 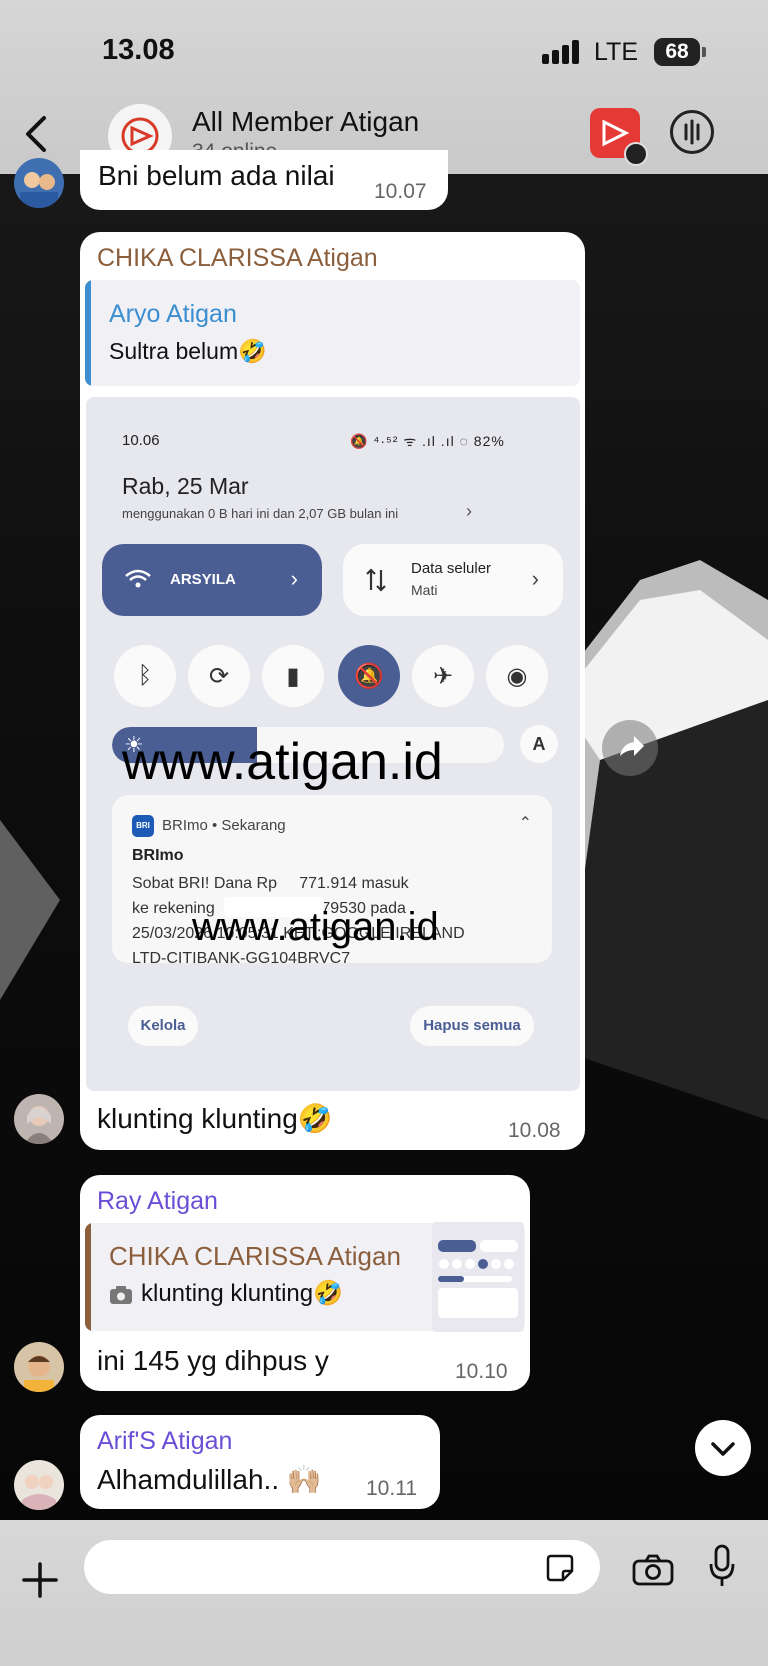 I want to click on chevron-left-icon, so click(x=36, y=134).